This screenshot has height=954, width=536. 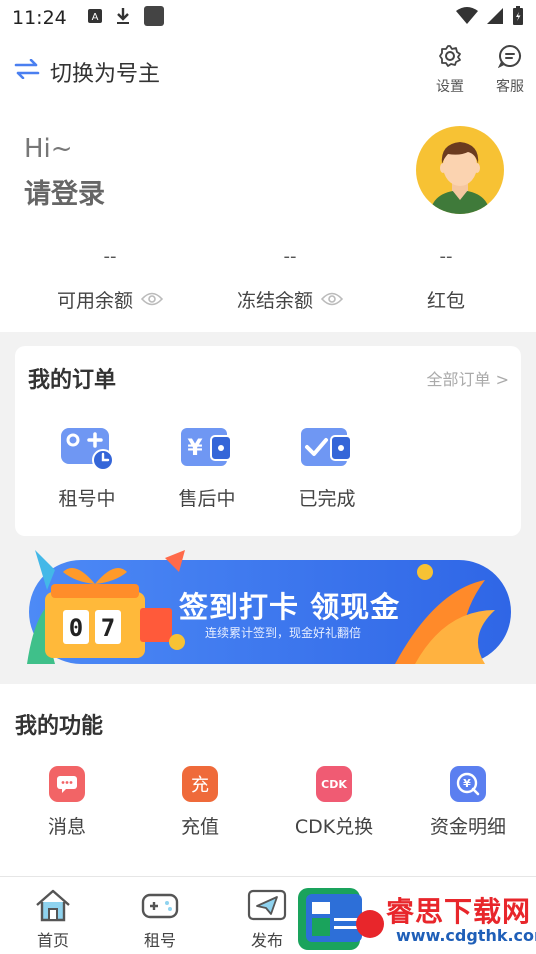 What do you see at coordinates (459, 911) in the screenshot?
I see `watermark-text: 睿思下载网` at bounding box center [459, 911].